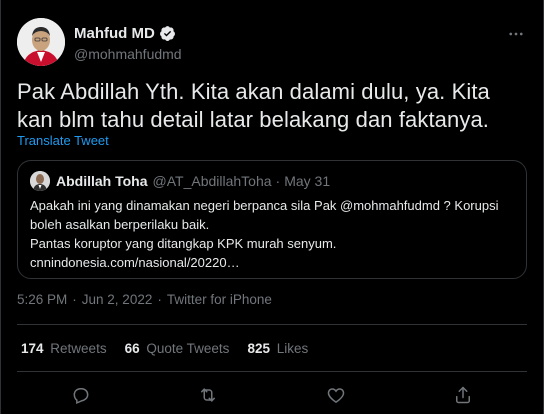 This screenshot has width=544, height=414. I want to click on tweet-source: Twitter for iPhone, so click(219, 299).